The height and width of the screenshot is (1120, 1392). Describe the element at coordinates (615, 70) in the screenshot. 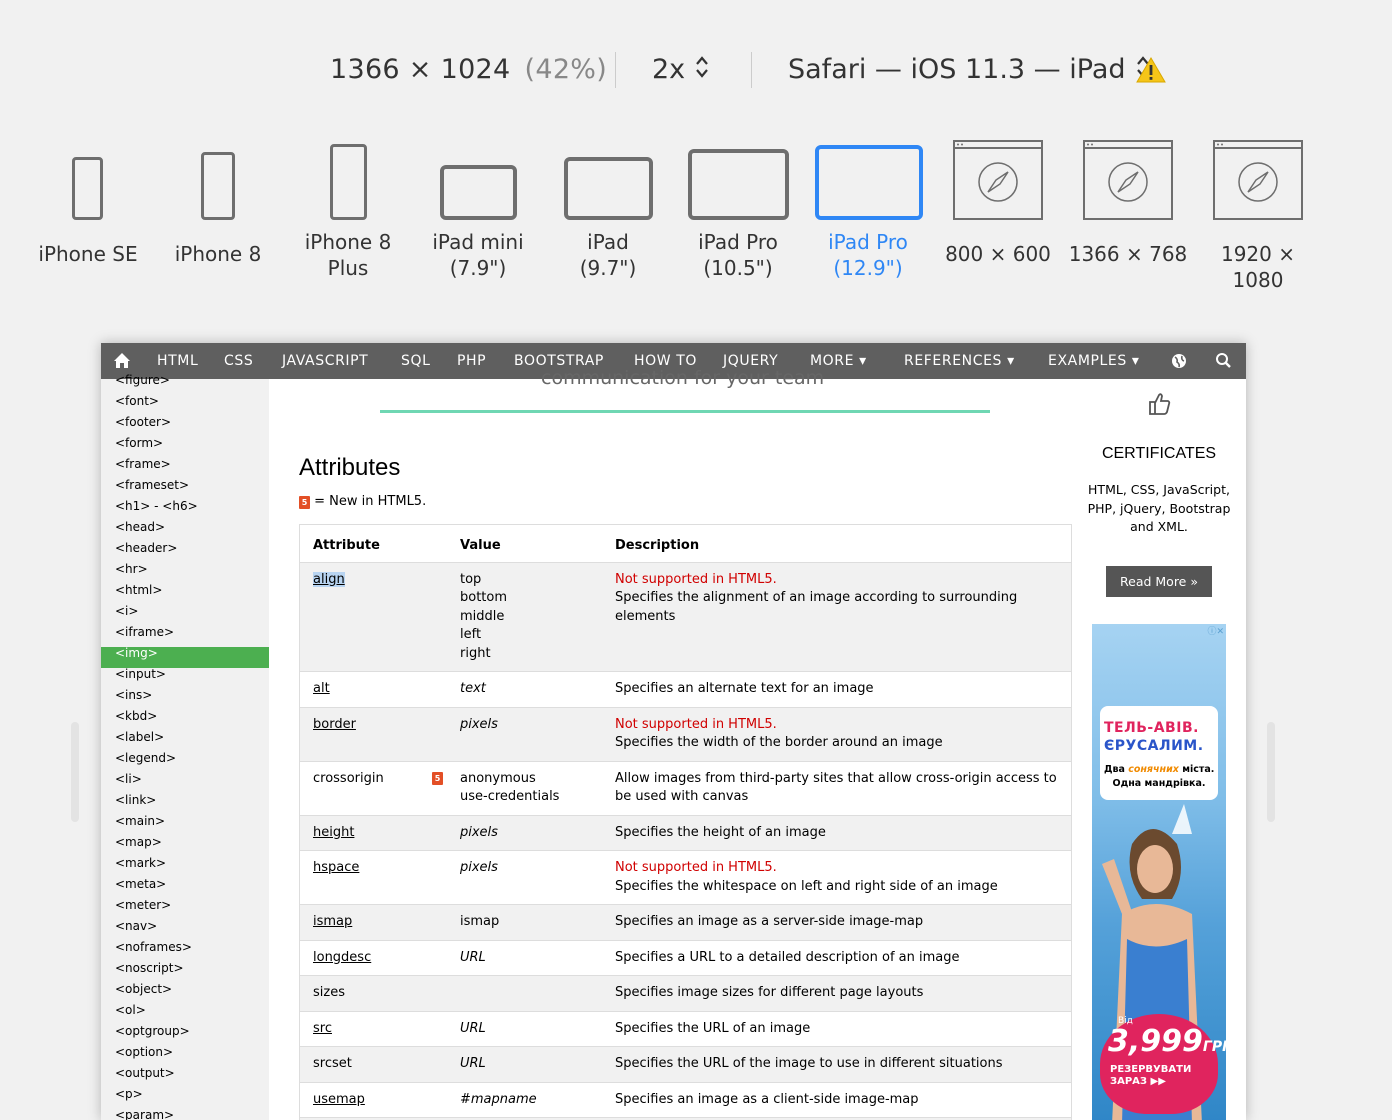

I see `toolbar-divider` at that location.